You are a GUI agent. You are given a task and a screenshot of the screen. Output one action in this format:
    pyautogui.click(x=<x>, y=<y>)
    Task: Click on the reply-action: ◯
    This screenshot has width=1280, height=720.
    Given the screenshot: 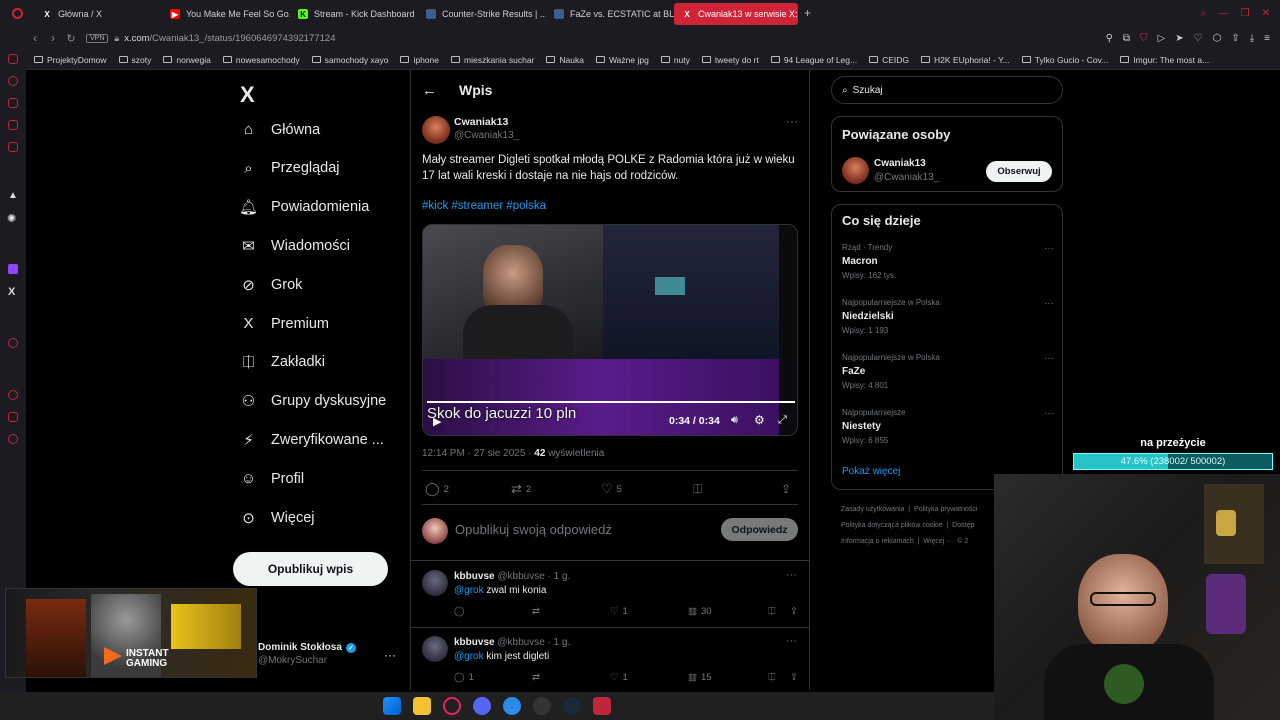 What is the action you would take?
    pyautogui.click(x=493, y=611)
    